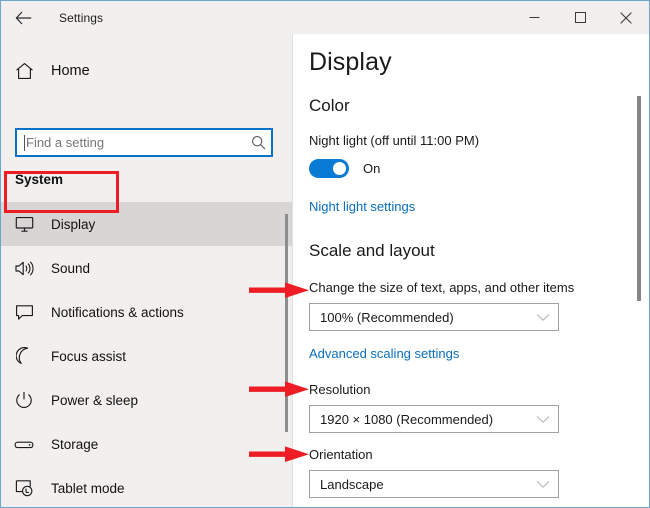 Image resolution: width=650 pixels, height=508 pixels. What do you see at coordinates (146, 400) in the screenshot?
I see `sidebar-item-power-sleep: Power & sleep` at bounding box center [146, 400].